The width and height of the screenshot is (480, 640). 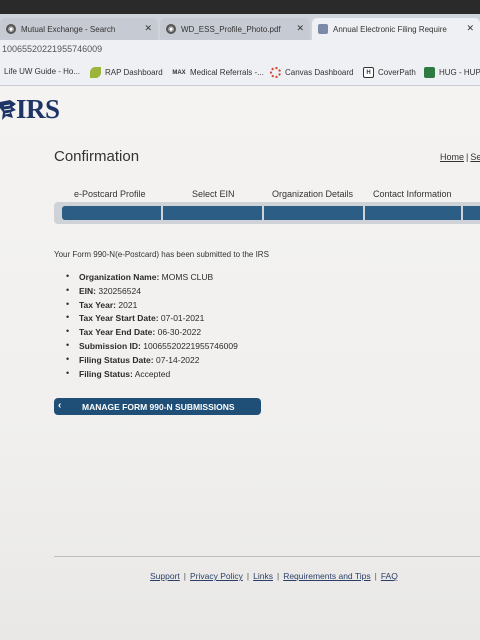 I want to click on bookmark-canvas-dashboard: Canvas Dashboard, so click(x=311, y=72).